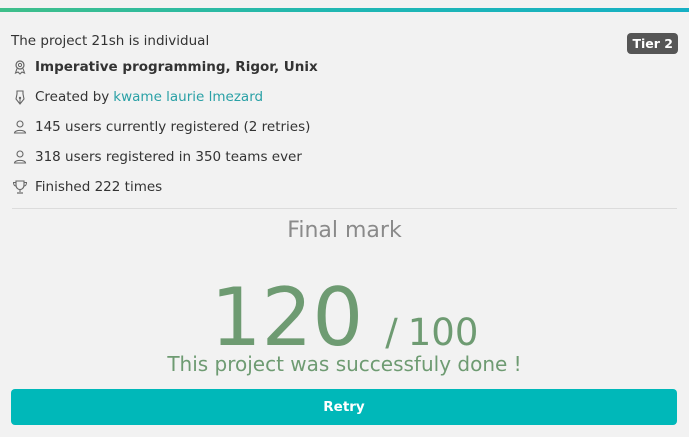 Image resolution: width=689 pixels, height=437 pixels. Describe the element at coordinates (344, 407) in the screenshot. I see `retry-button: Retry` at that location.